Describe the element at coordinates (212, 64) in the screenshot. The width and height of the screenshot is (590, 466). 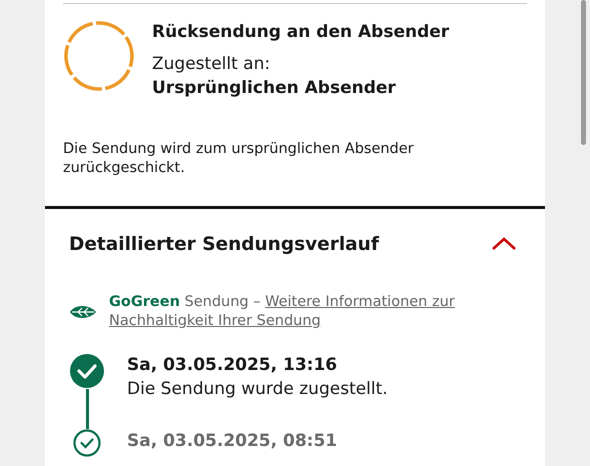
I see `delivered-label: Zugestellt an:` at that location.